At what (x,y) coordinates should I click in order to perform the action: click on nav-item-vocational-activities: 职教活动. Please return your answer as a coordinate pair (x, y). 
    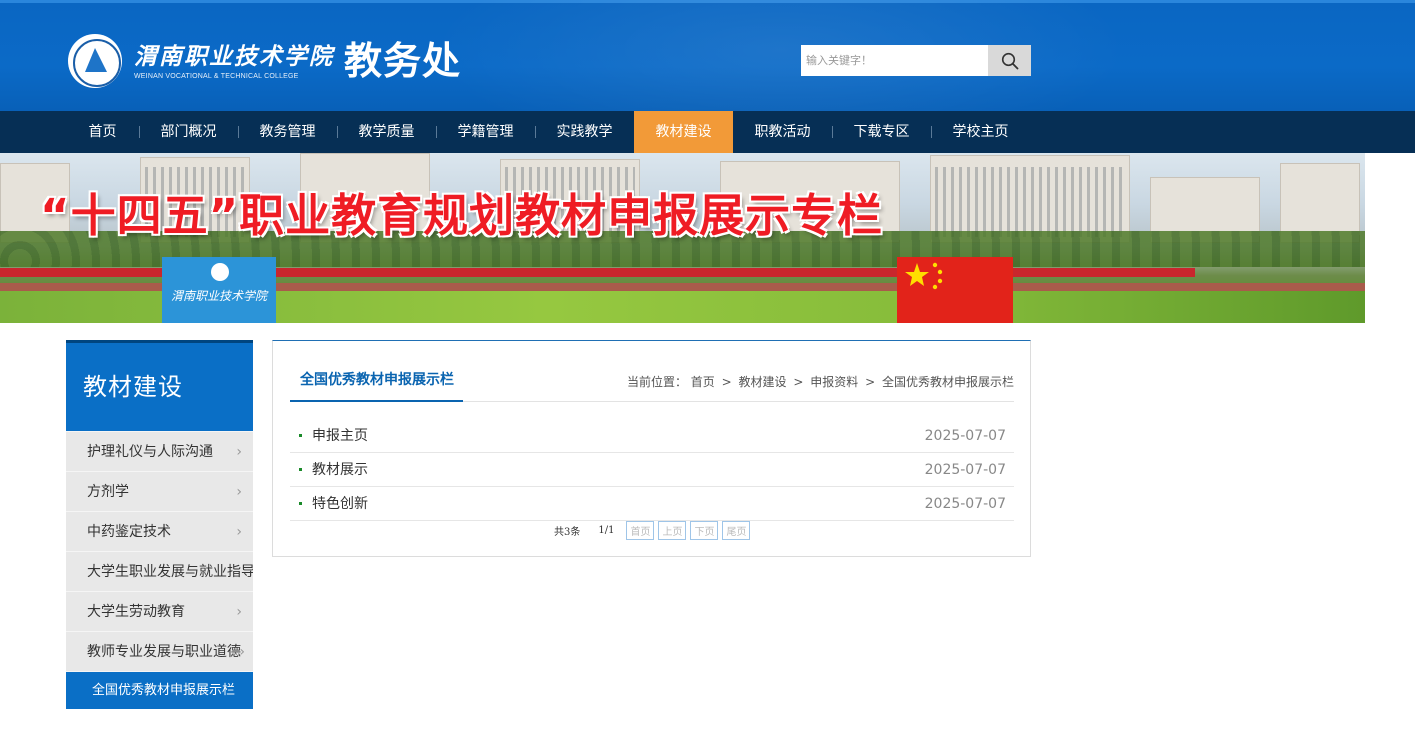
    Looking at the image, I should click on (782, 132).